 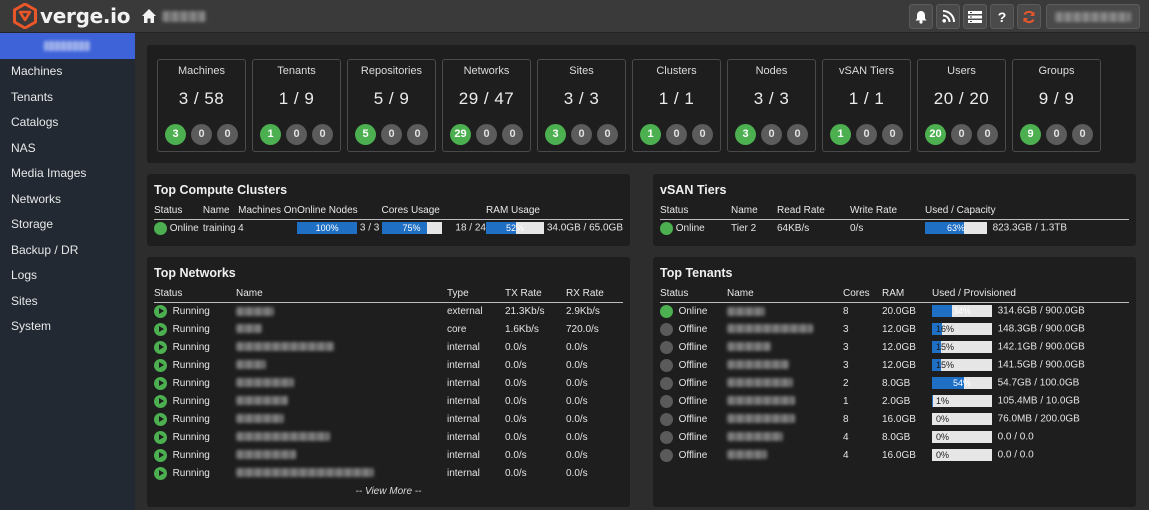 I want to click on col-rx-rate: RX Rate, so click(x=594, y=294).